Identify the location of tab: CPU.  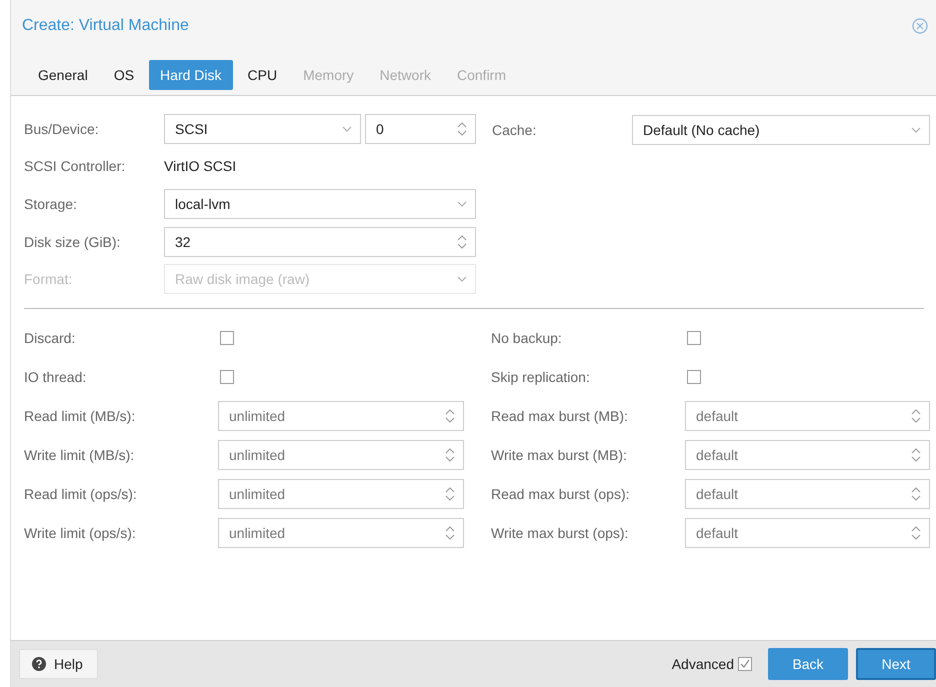
(262, 75).